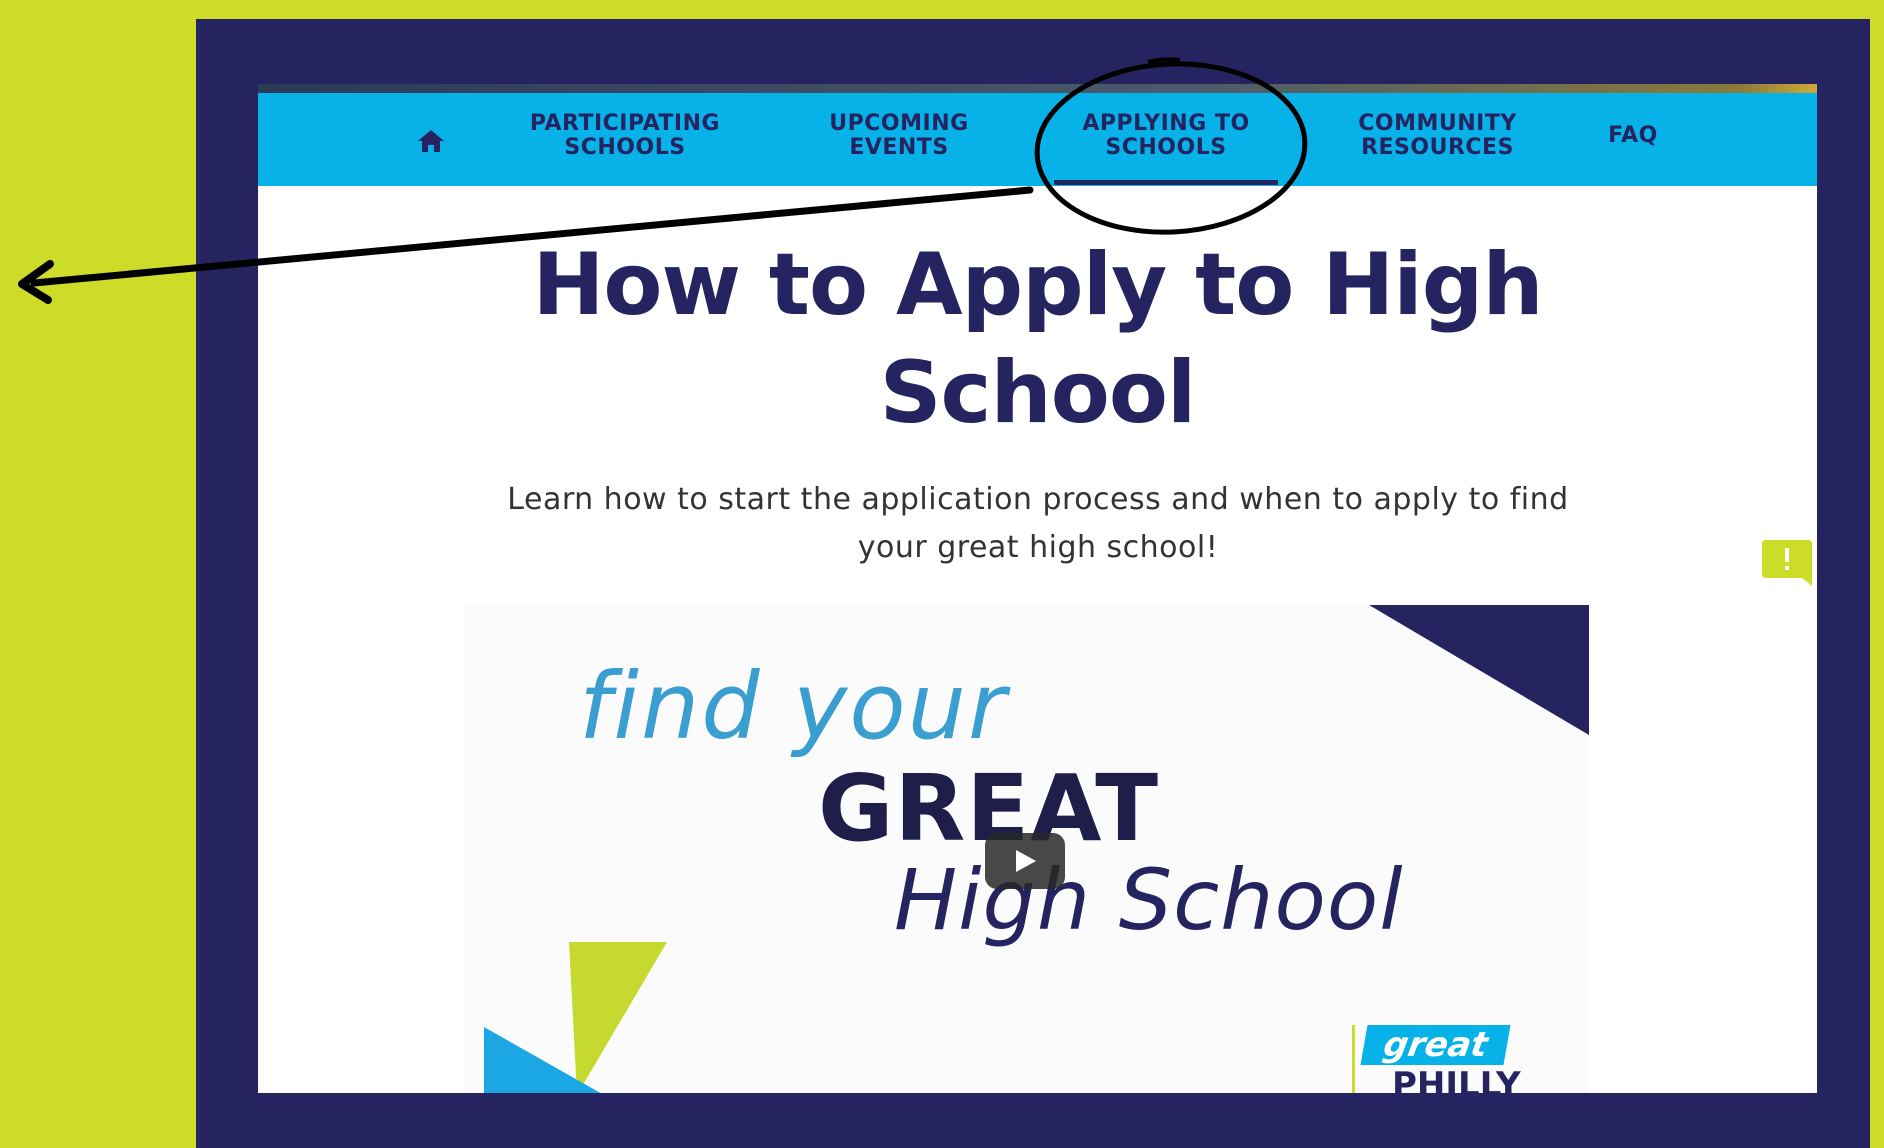  What do you see at coordinates (899, 147) in the screenshot?
I see `nav-label-line2: EVENTS` at bounding box center [899, 147].